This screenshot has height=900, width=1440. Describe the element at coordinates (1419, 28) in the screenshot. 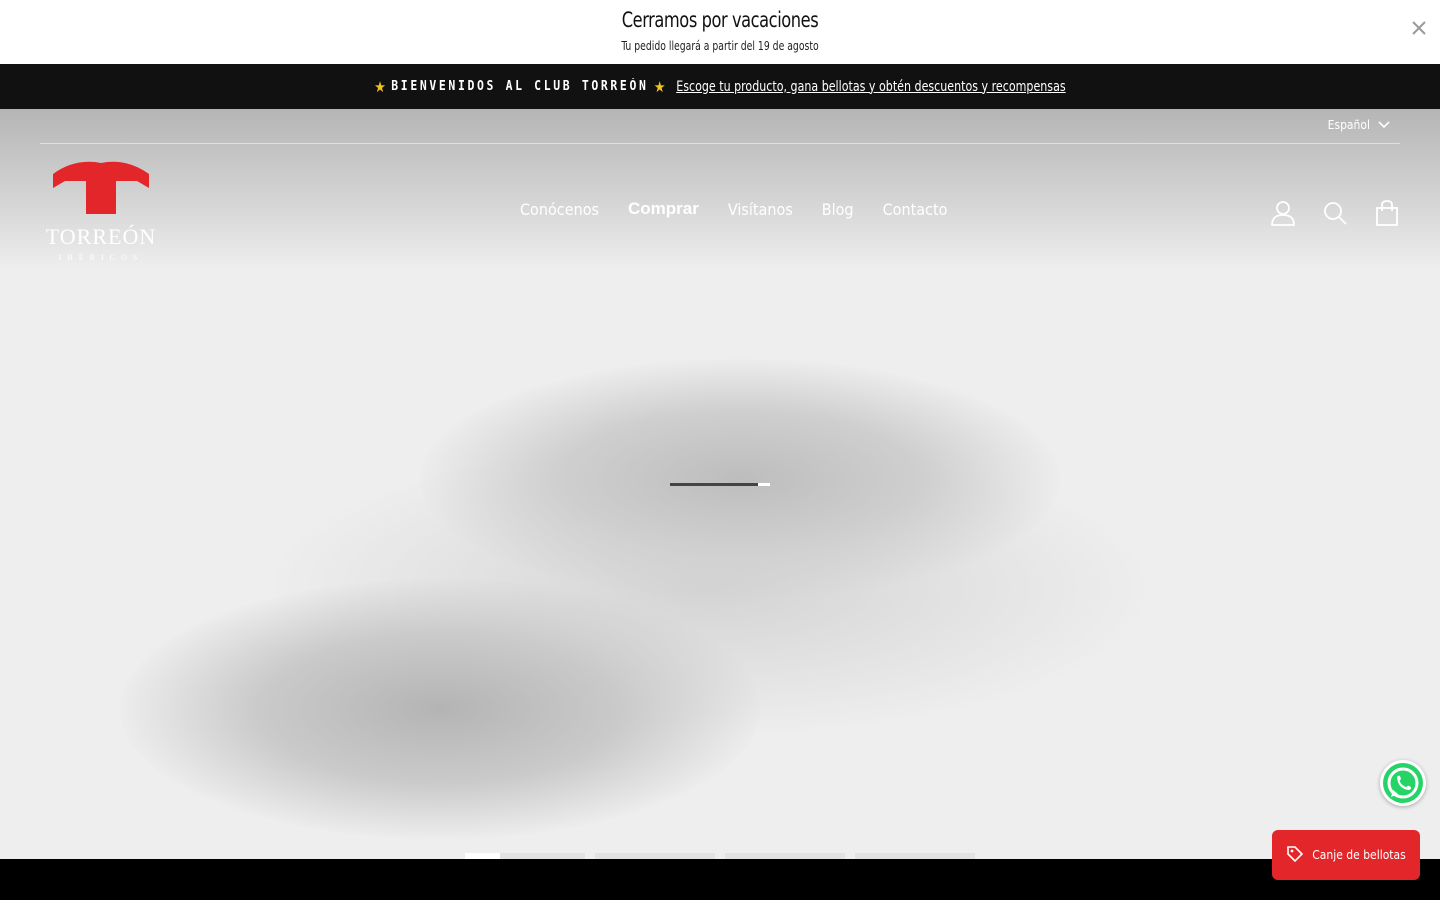

I see `close-icon` at that location.